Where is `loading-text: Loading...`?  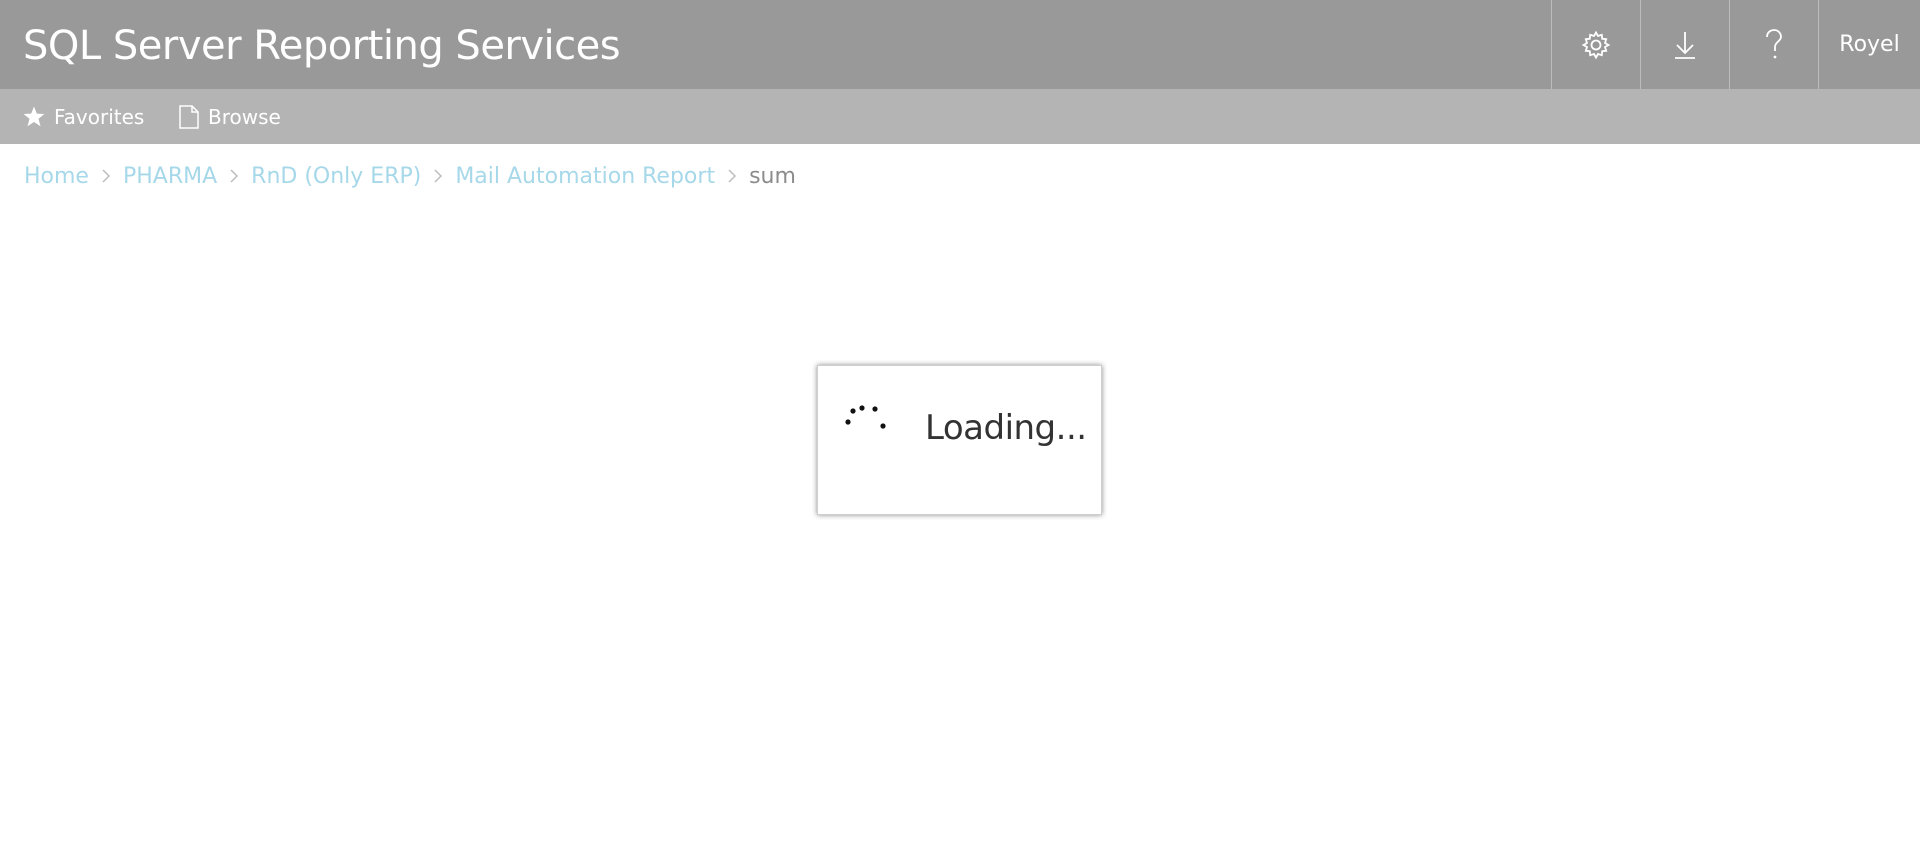 loading-text: Loading... is located at coordinates (1006, 428).